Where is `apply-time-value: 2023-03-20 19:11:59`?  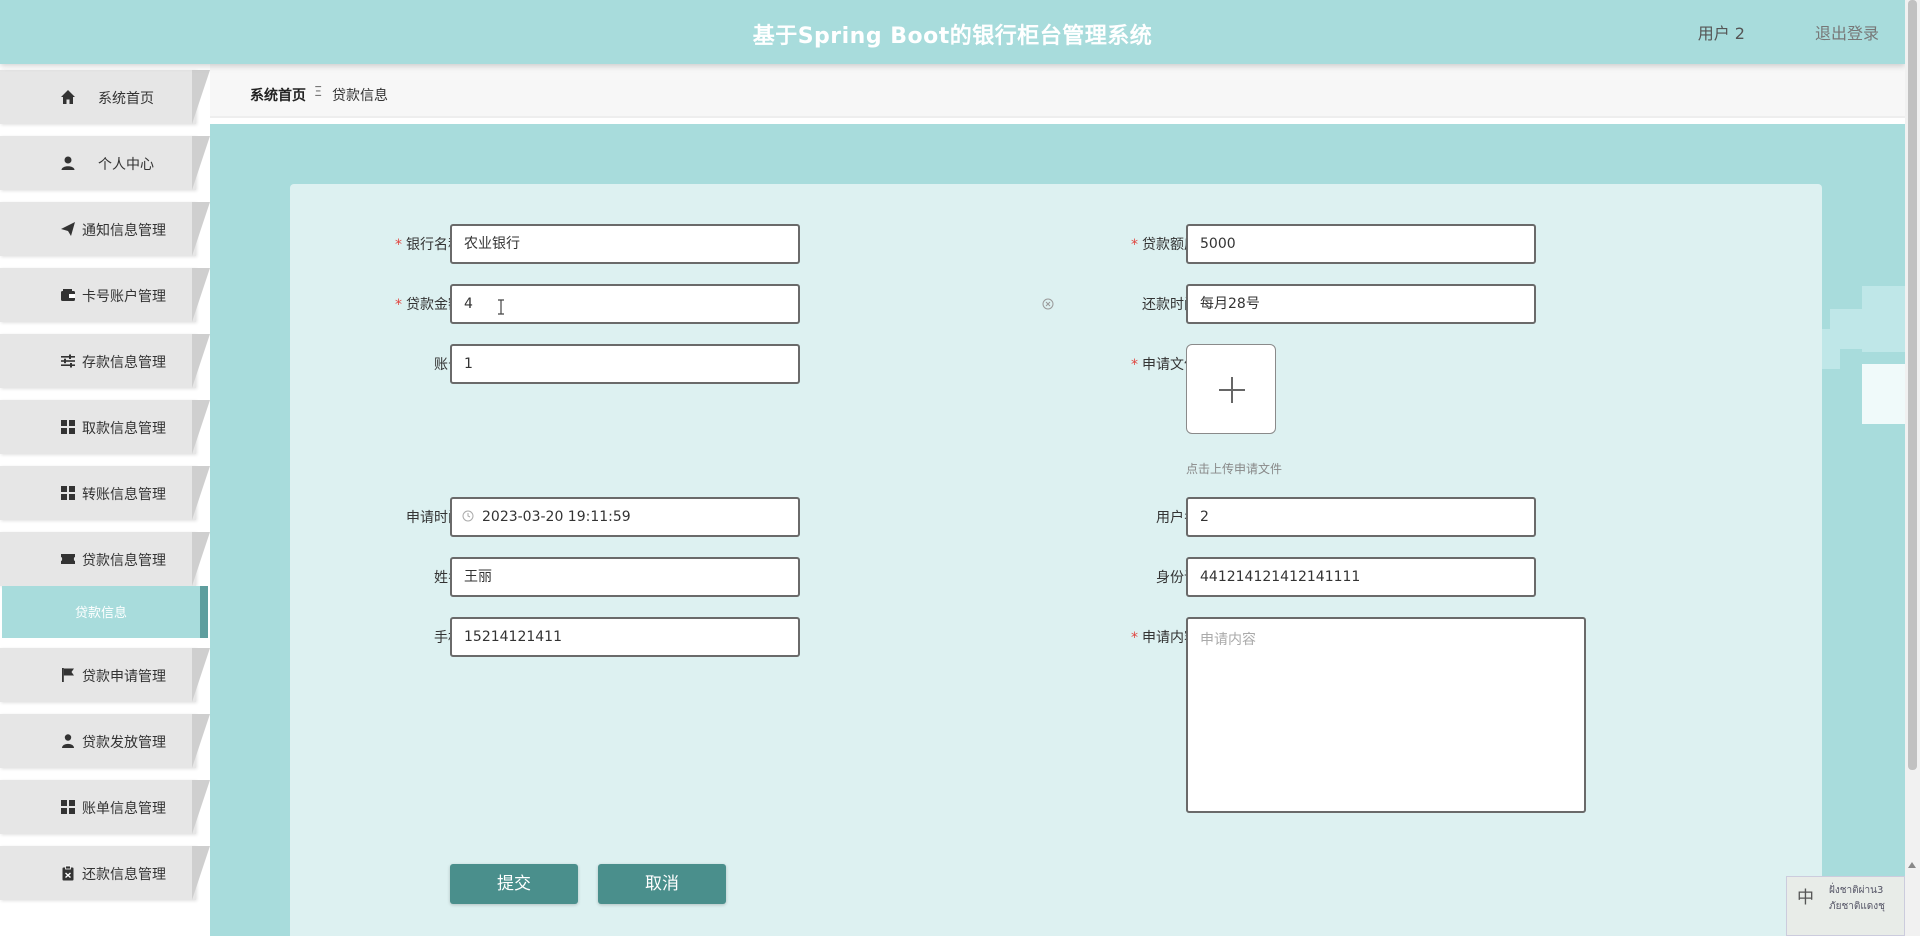
apply-time-value: 2023-03-20 19:11:59 is located at coordinates (556, 517).